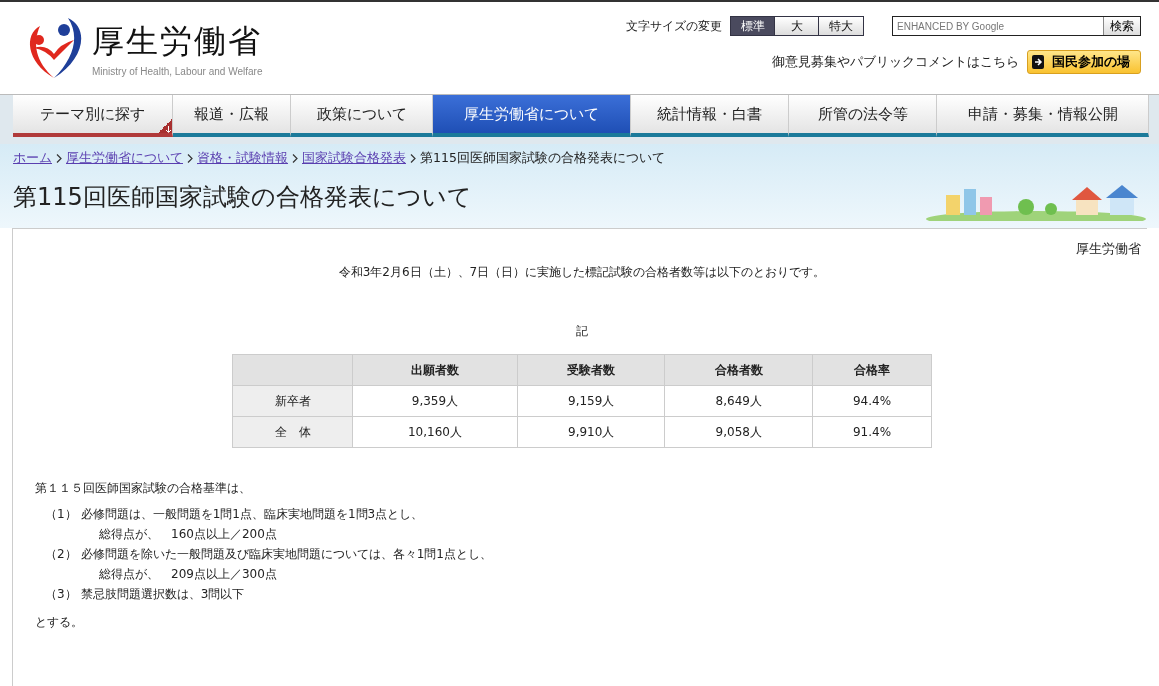  Describe the element at coordinates (177, 71) in the screenshot. I see `logo-subtitle: Ministry of Health, Labour and Welfare` at that location.